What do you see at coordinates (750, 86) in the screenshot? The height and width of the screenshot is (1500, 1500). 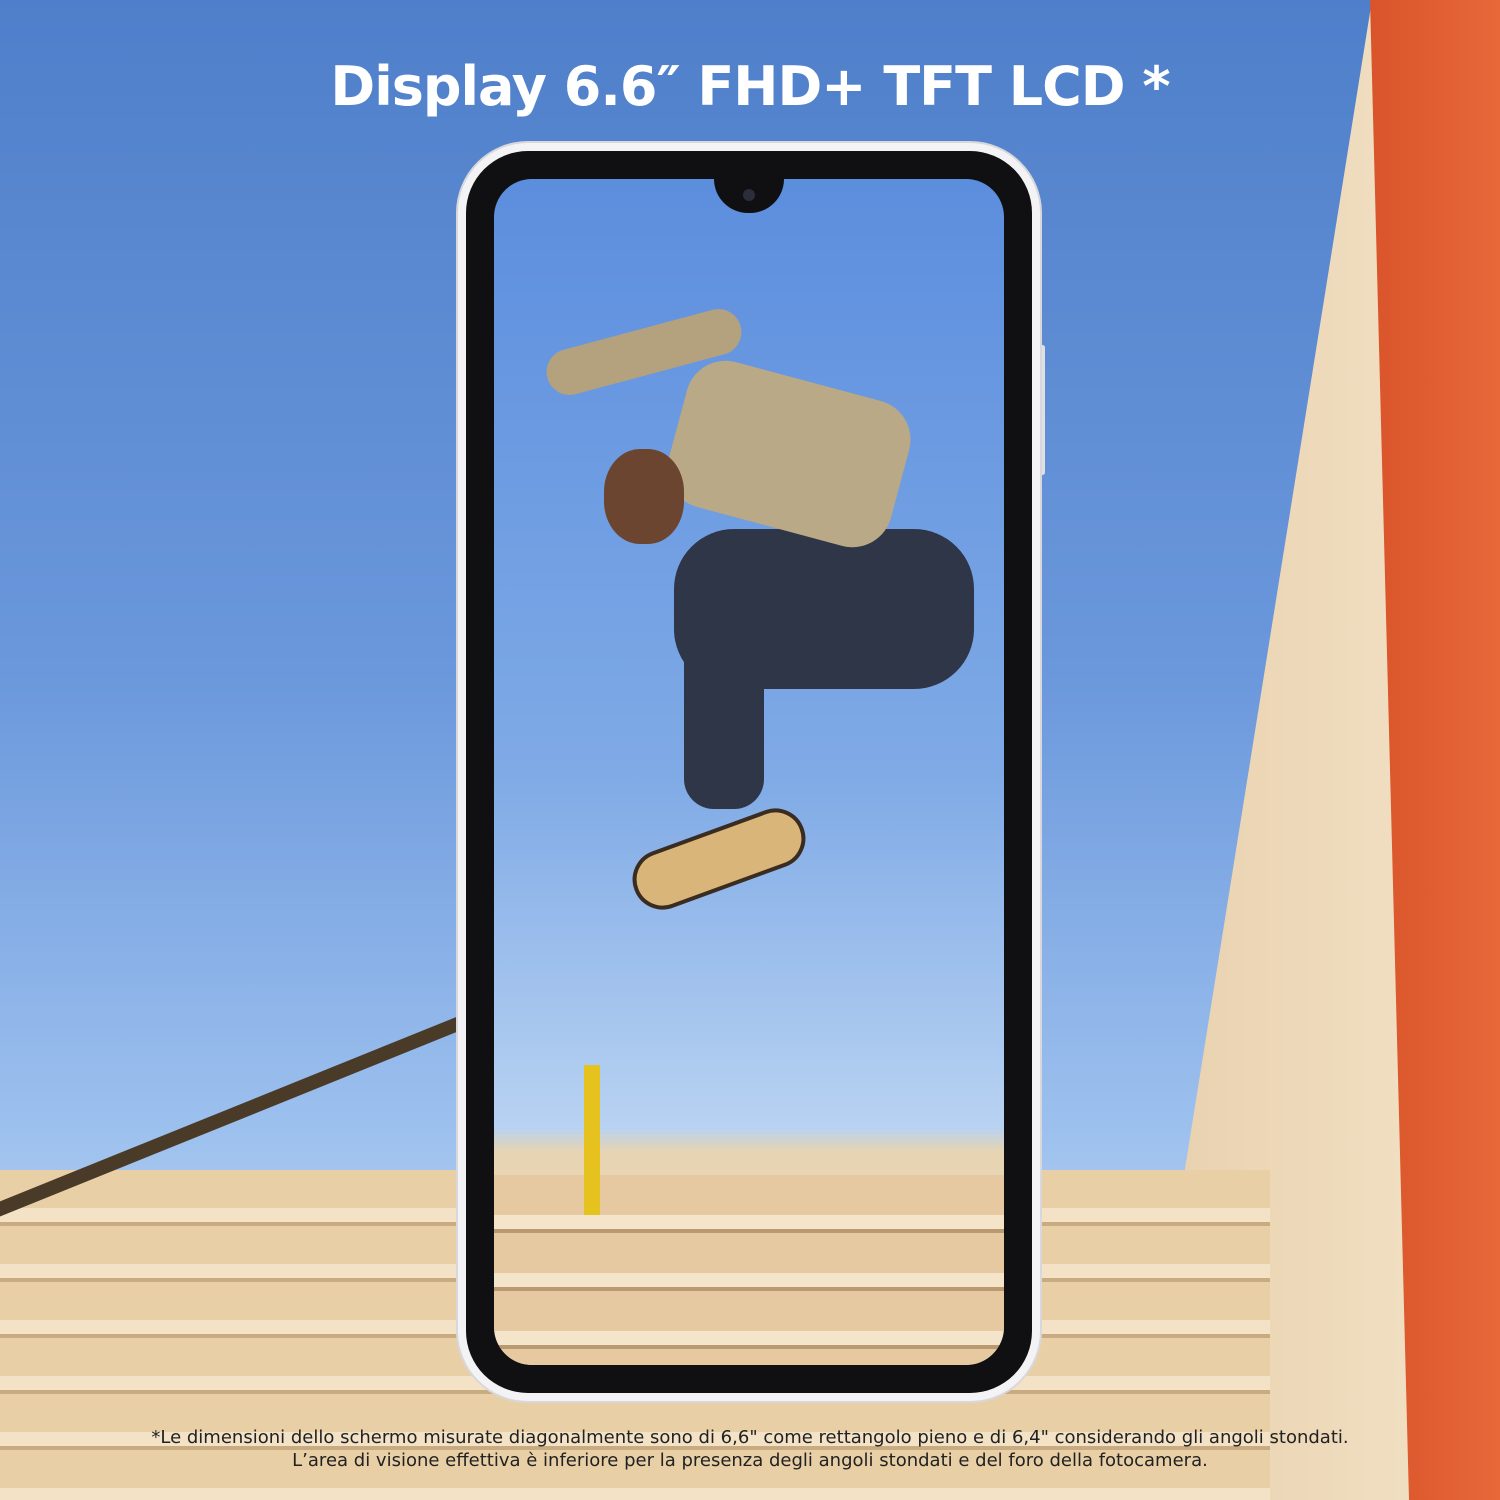 I see `headline: Display 6.6″ FHD+ TFT LCD *` at bounding box center [750, 86].